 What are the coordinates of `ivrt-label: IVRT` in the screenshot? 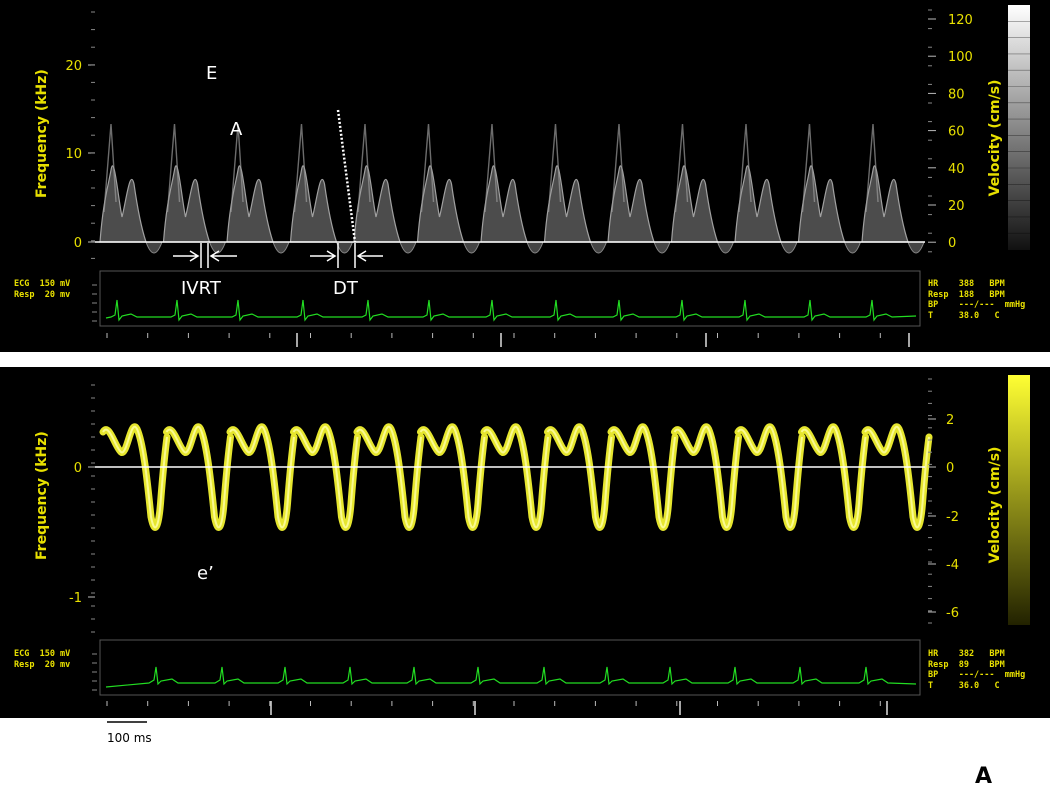 It's located at (201, 288).